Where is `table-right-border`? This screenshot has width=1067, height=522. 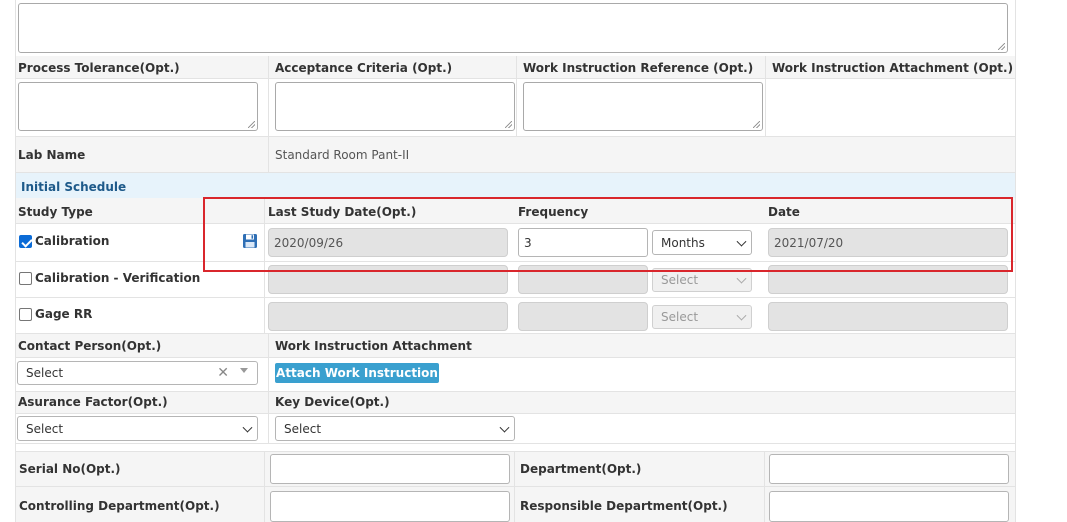 table-right-border is located at coordinates (1015, 261).